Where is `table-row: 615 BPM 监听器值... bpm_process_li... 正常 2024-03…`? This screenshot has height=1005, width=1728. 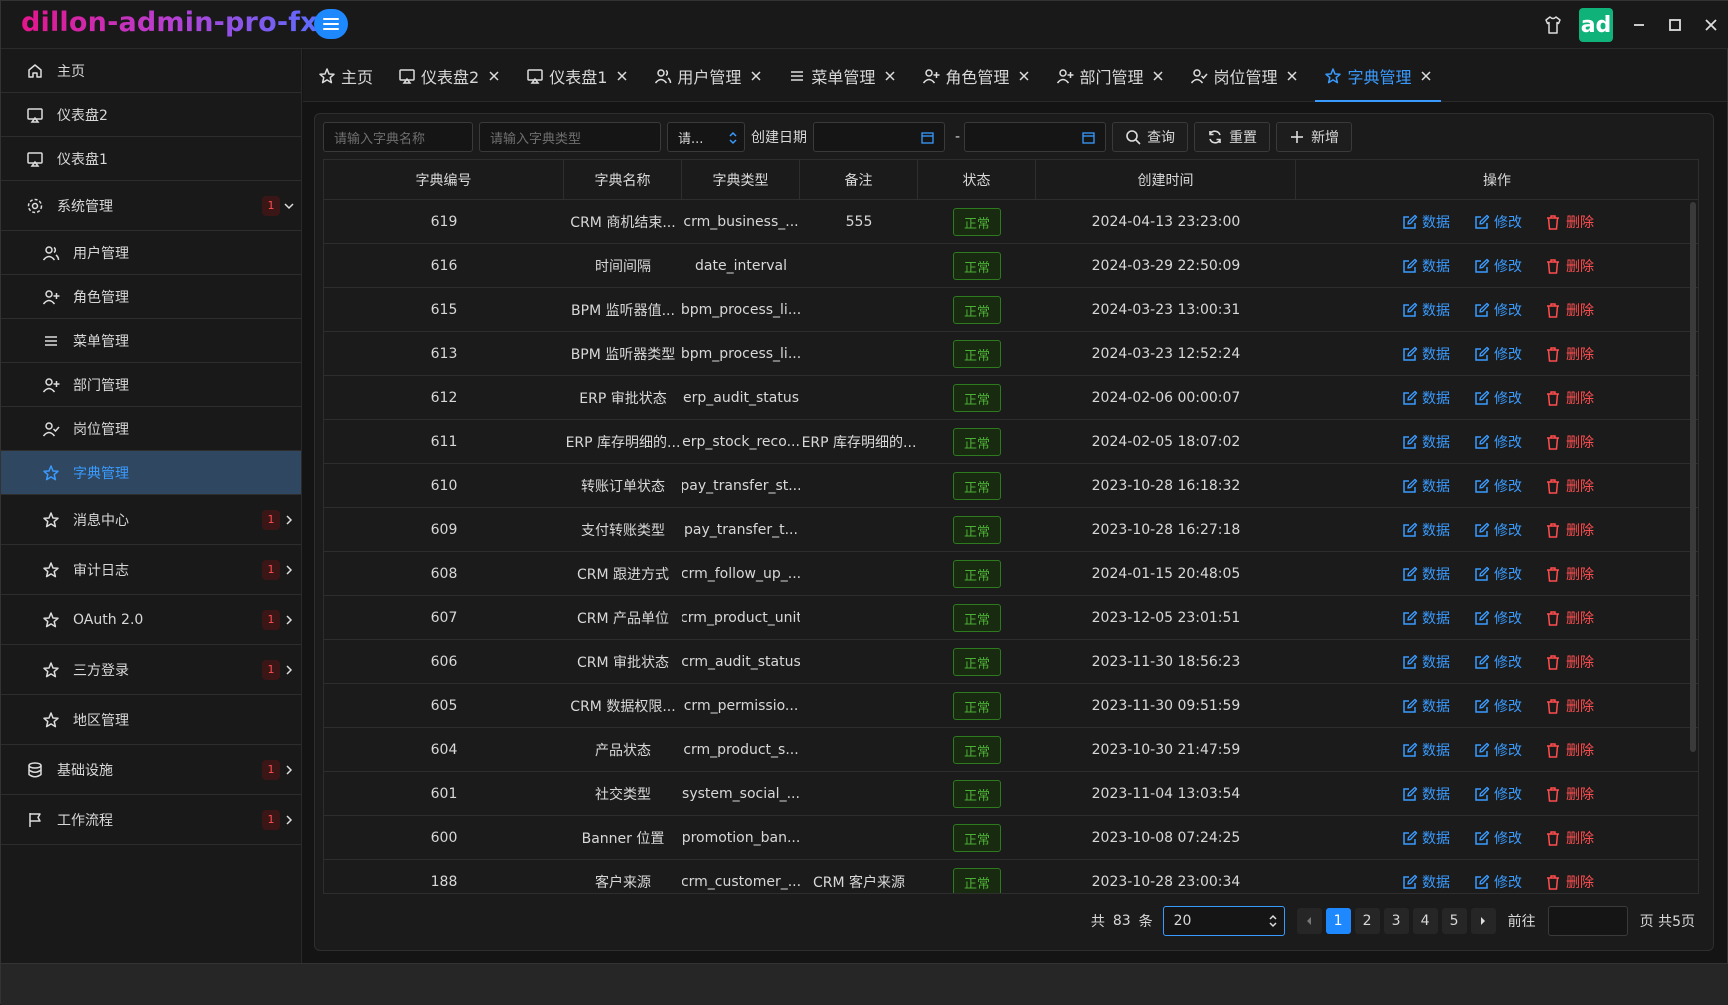 table-row: 615 BPM 监听器值... bpm_process_li... 正常 2024-03… is located at coordinates (1011, 310).